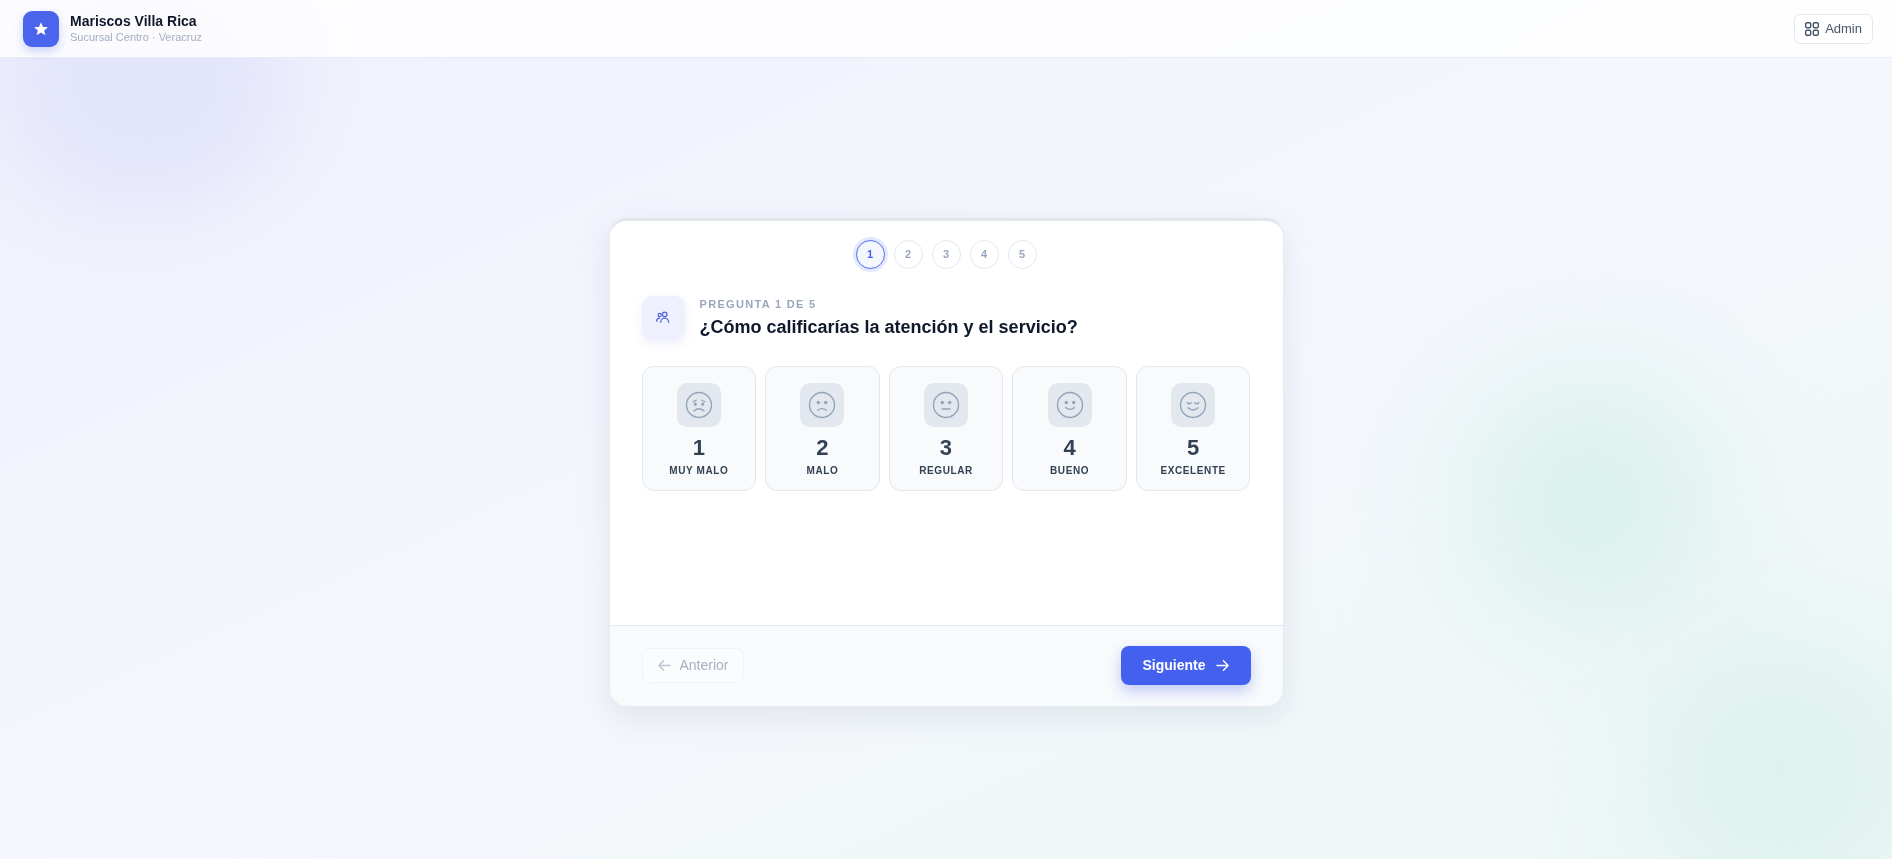 This screenshot has width=1892, height=859. I want to click on worried-face-icon, so click(698, 404).